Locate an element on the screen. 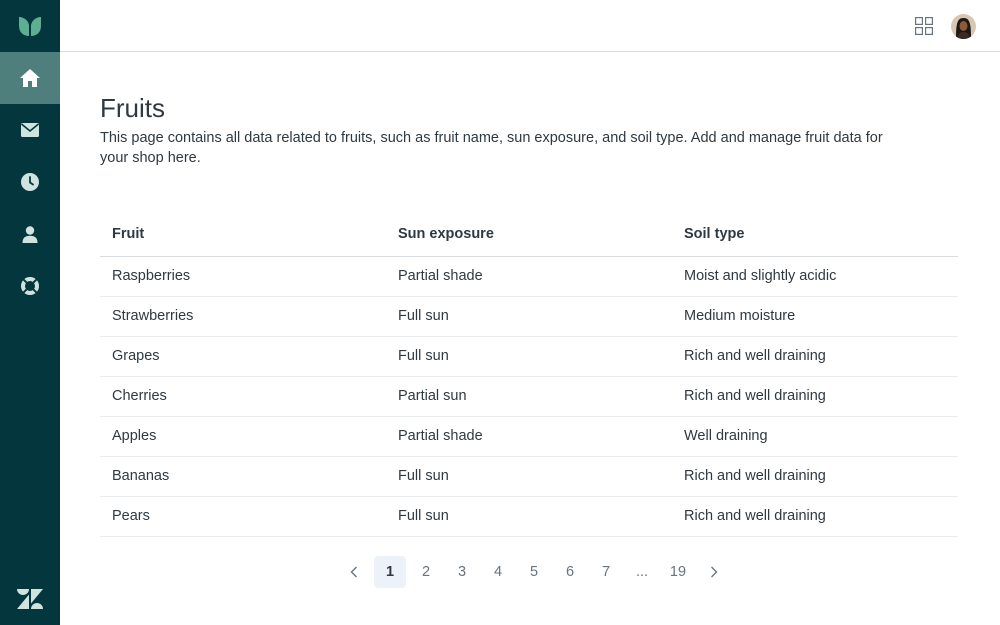 The width and height of the screenshot is (1000, 625). page-button-6: 6 is located at coordinates (570, 572).